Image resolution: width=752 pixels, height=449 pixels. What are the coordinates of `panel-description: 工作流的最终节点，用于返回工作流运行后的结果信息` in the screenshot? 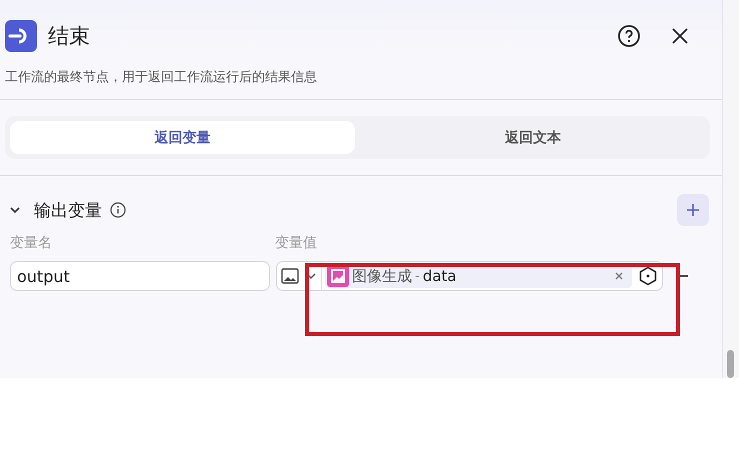 It's located at (161, 78).